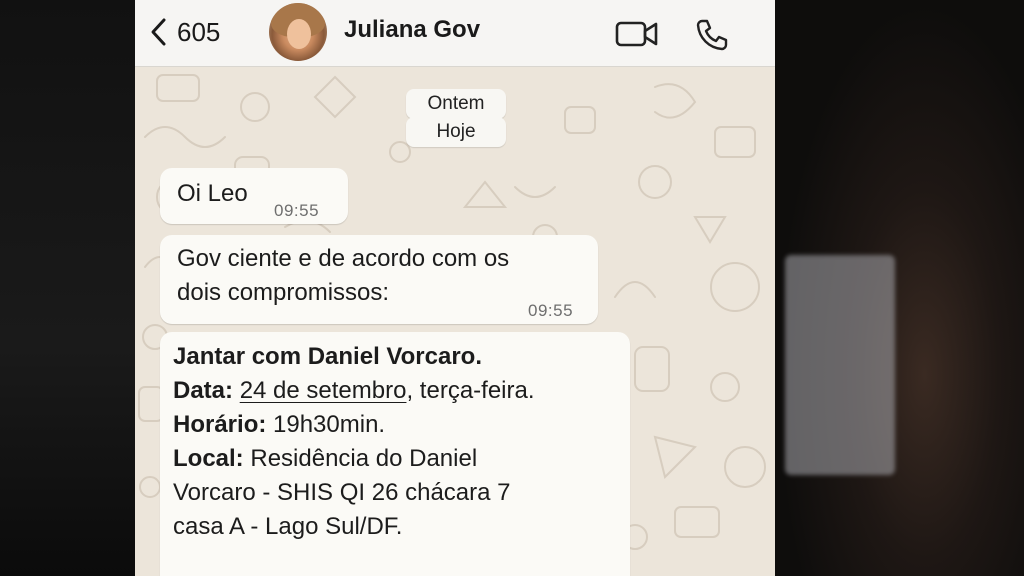  What do you see at coordinates (326, 424) in the screenshot?
I see `horario-value: 19h30min.` at bounding box center [326, 424].